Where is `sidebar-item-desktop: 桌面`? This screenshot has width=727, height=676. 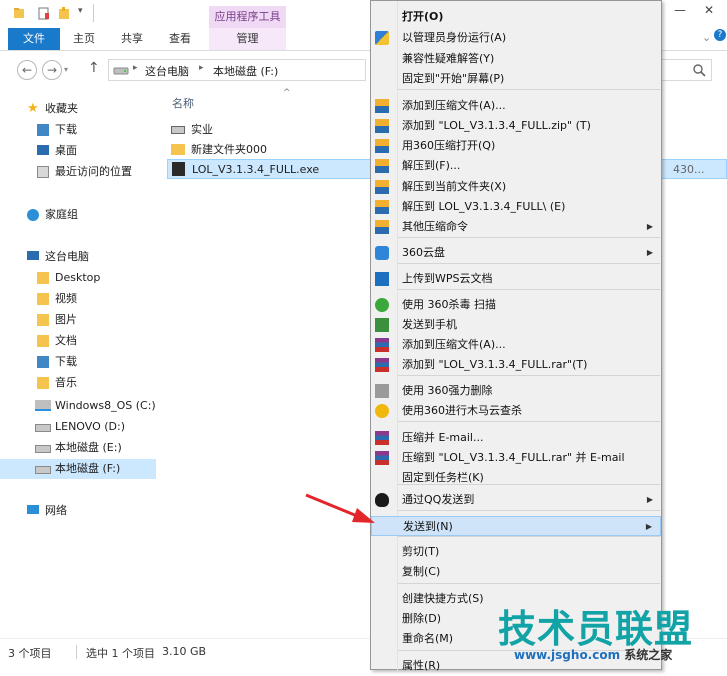 sidebar-item-desktop: 桌面 is located at coordinates (78, 151).